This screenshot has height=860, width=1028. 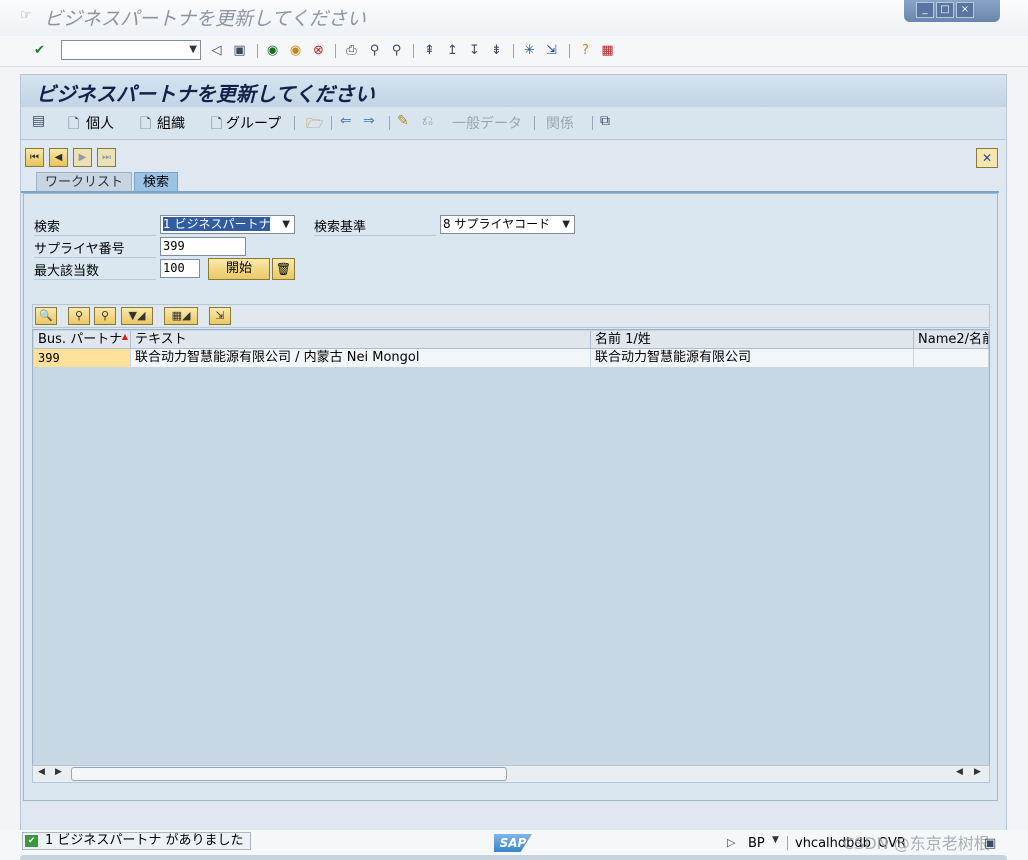 I want to click on services-for-object-icon: ⧉, so click(x=605, y=121).